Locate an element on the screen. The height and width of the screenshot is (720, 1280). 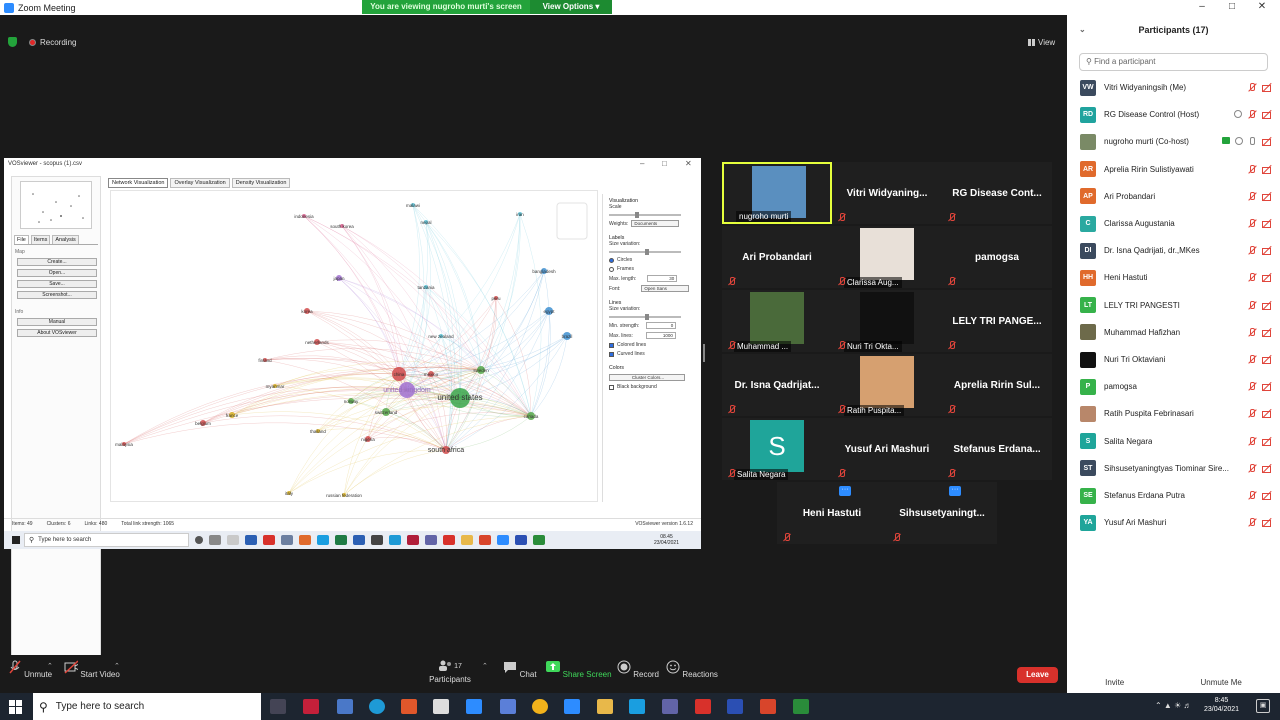
taskbar-clock: 8:45 23/04/2021 is located at coordinates (1221, 705).